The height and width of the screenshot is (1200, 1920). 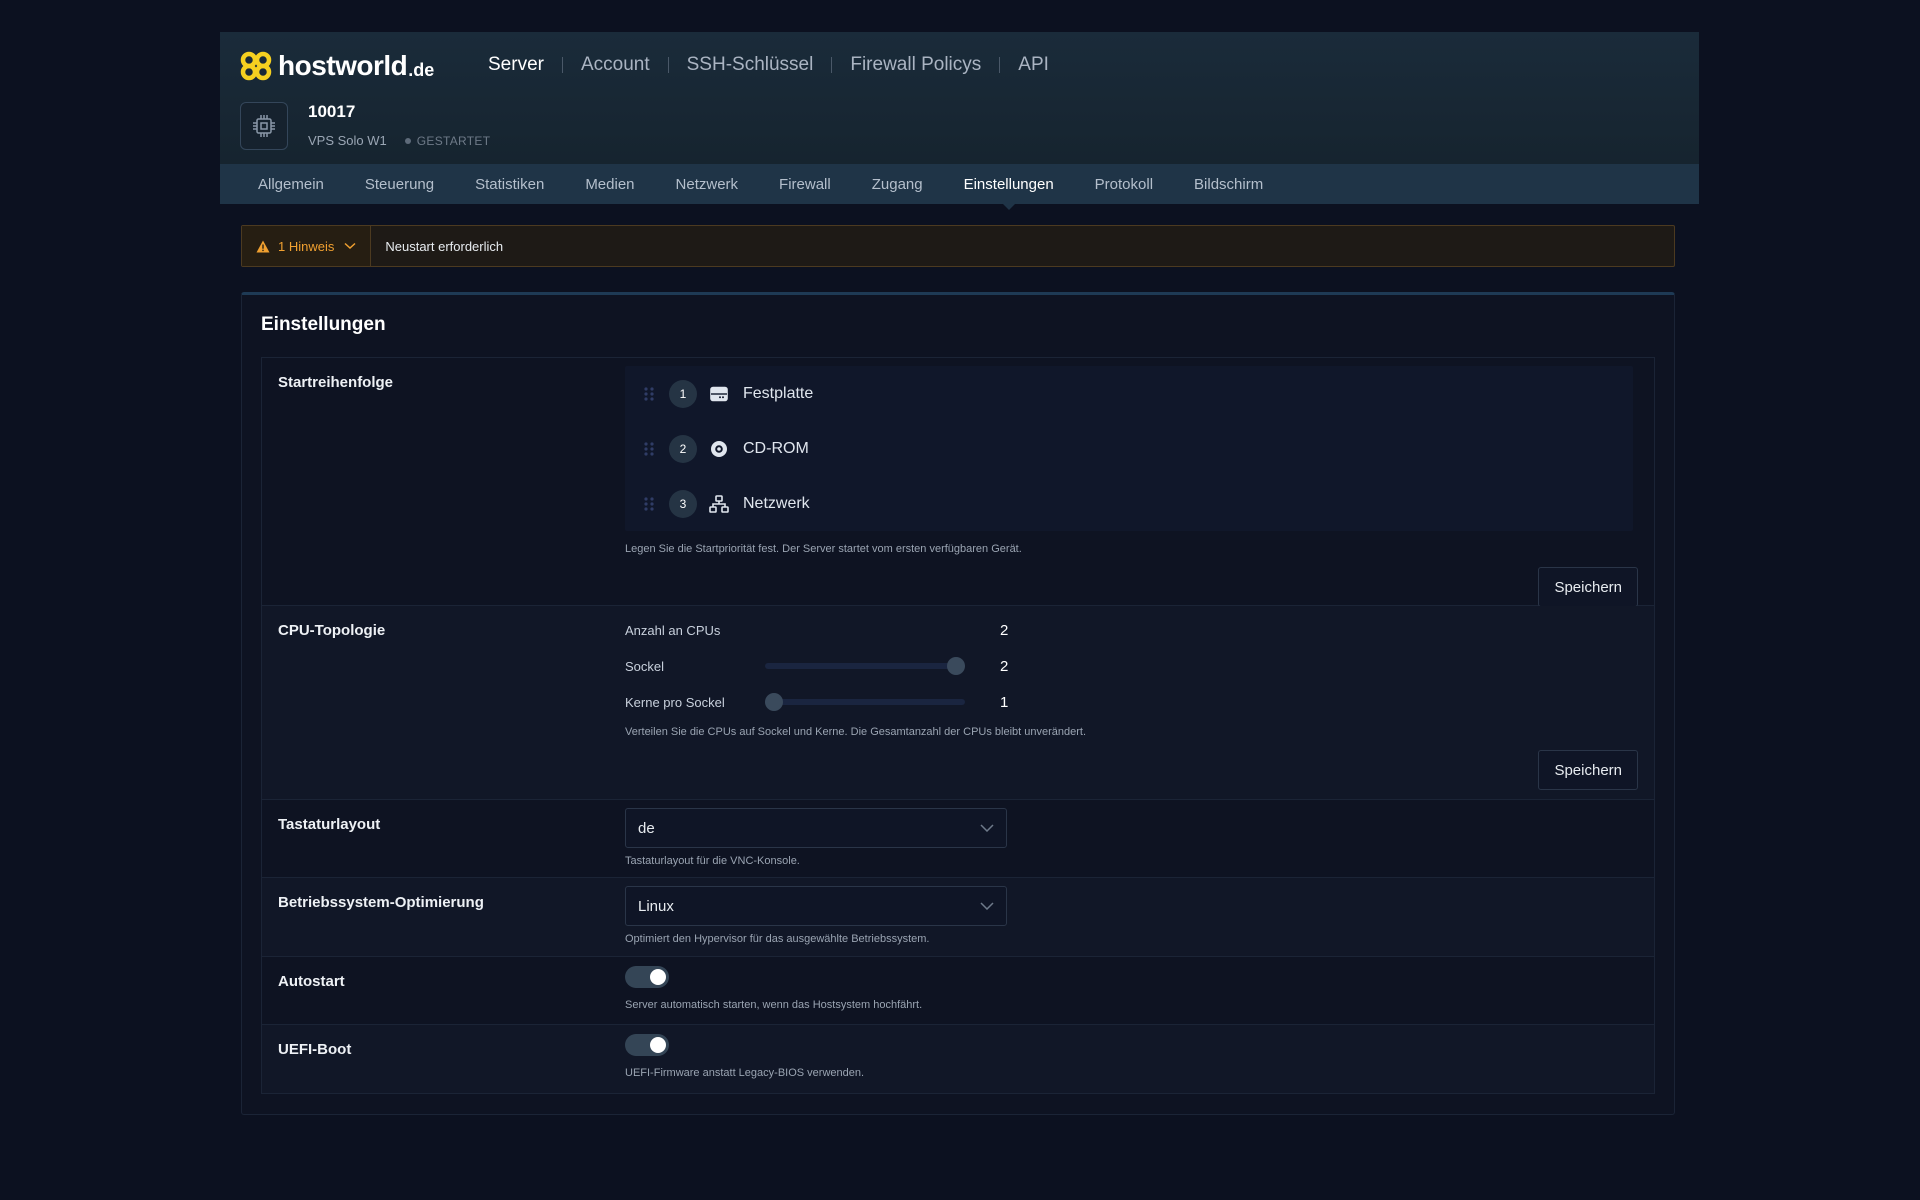 What do you see at coordinates (407, 140) in the screenshot?
I see `status-dot-icon` at bounding box center [407, 140].